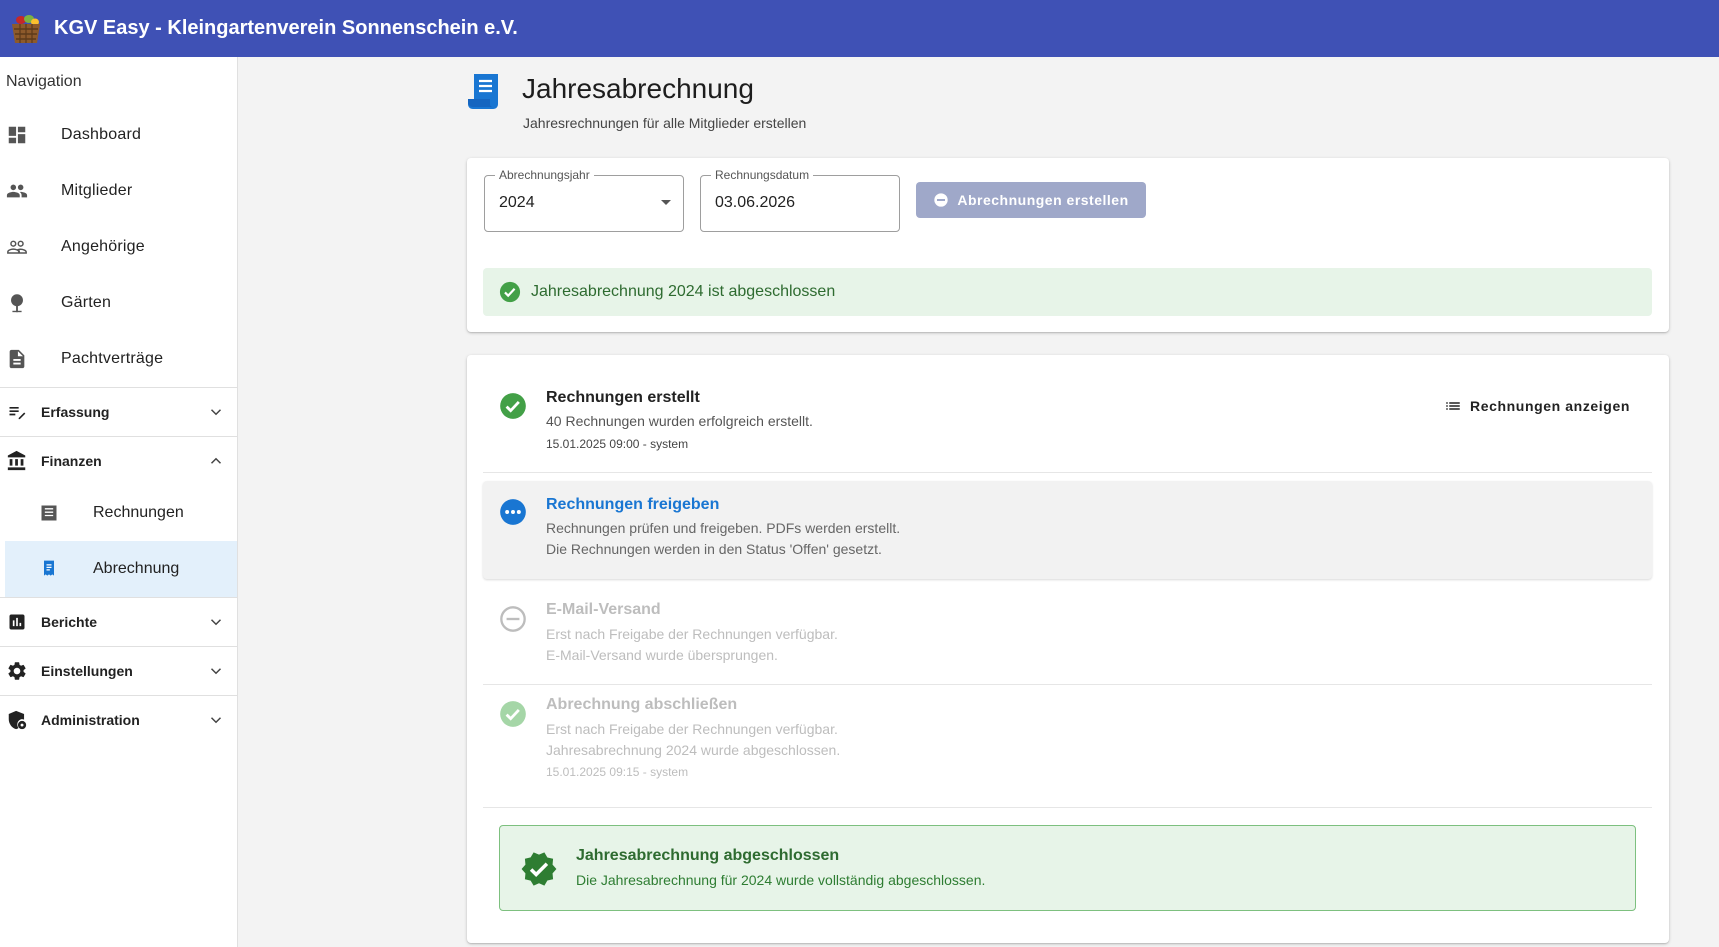  Describe the element at coordinates (517, 202) in the screenshot. I see `year-select-value: 2024` at that location.